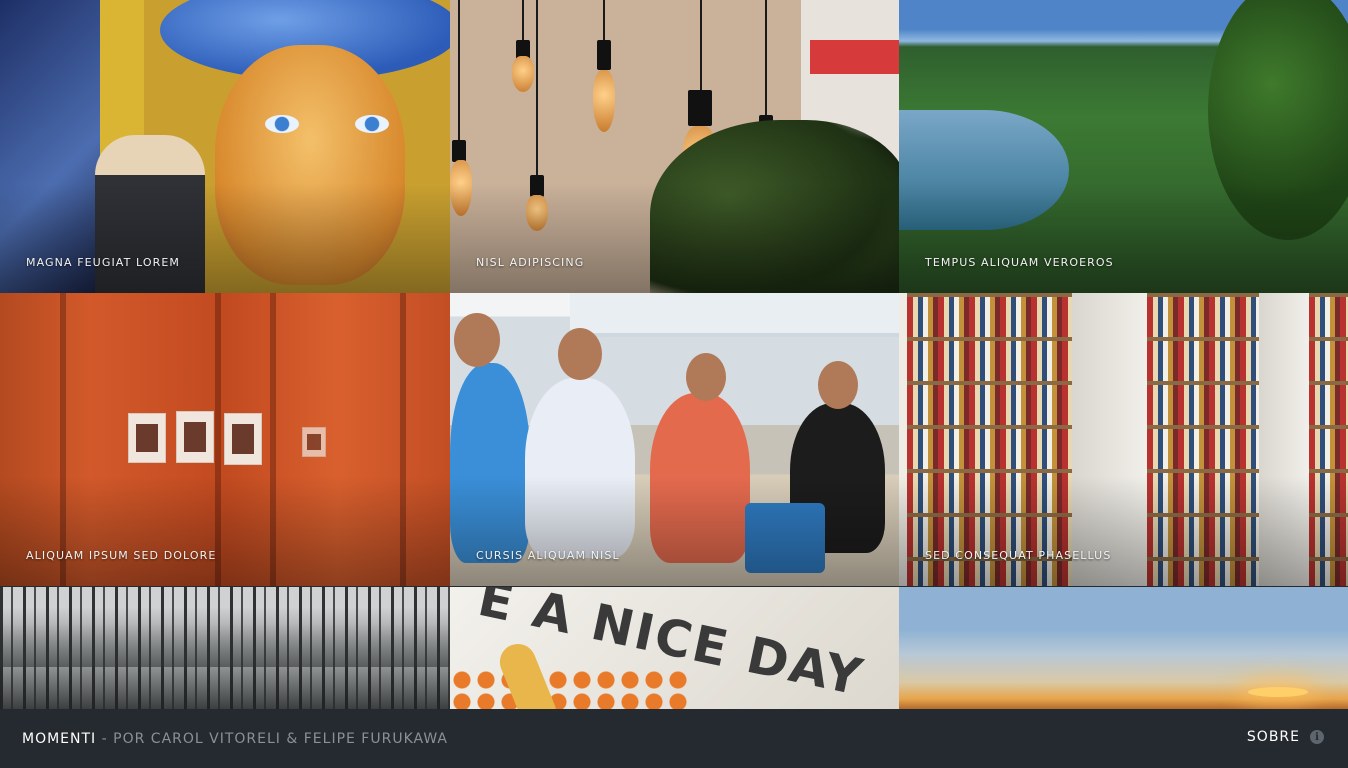  I want to click on tile-caption: SED CONSEQUAT PHASELLUS, so click(1018, 555).